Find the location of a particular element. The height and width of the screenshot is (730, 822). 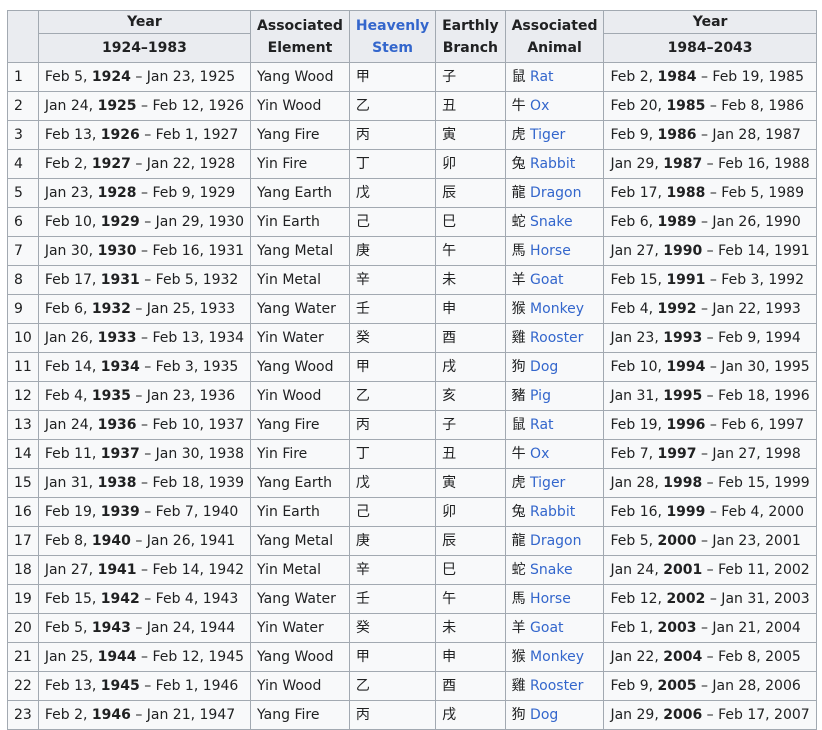

end-date: – Jan 22, 1928 is located at coordinates (185, 164).